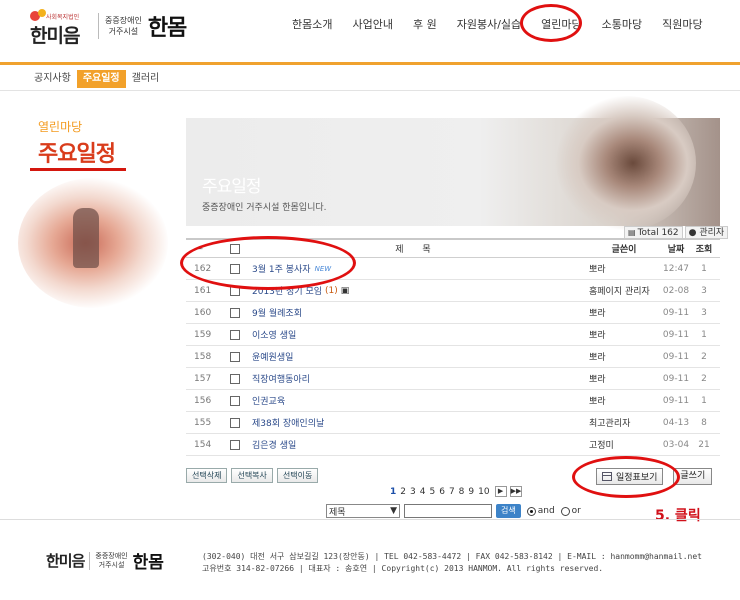 Image resolution: width=740 pixels, height=600 pixels. Describe the element at coordinates (281, 268) in the screenshot. I see `row-subject-link: 3월 1주 봉사자` at that location.